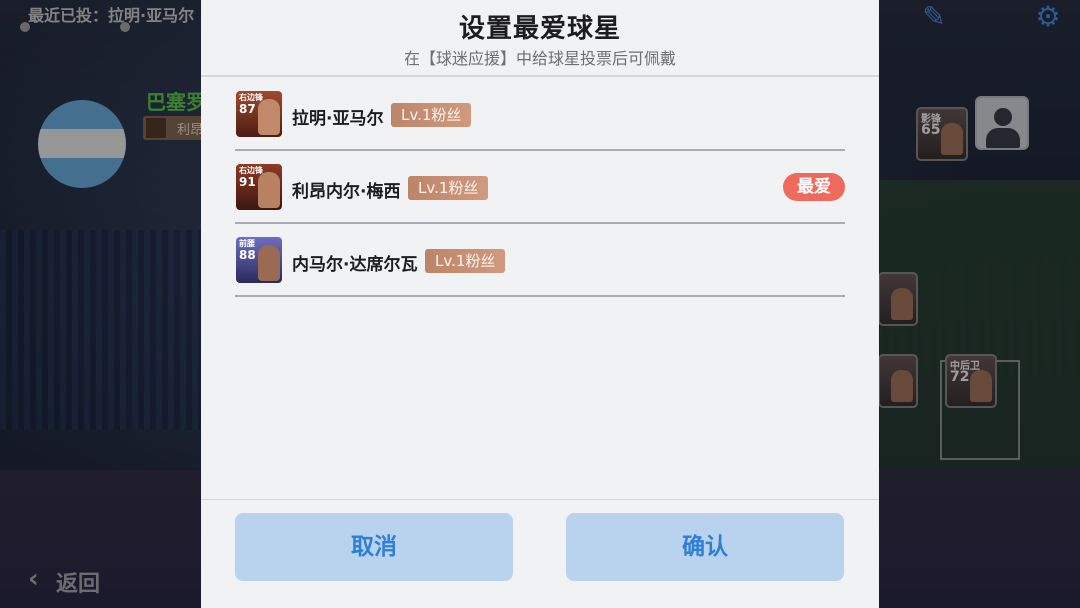 This screenshot has width=1080, height=608. I want to click on card-rating: 91, so click(247, 182).